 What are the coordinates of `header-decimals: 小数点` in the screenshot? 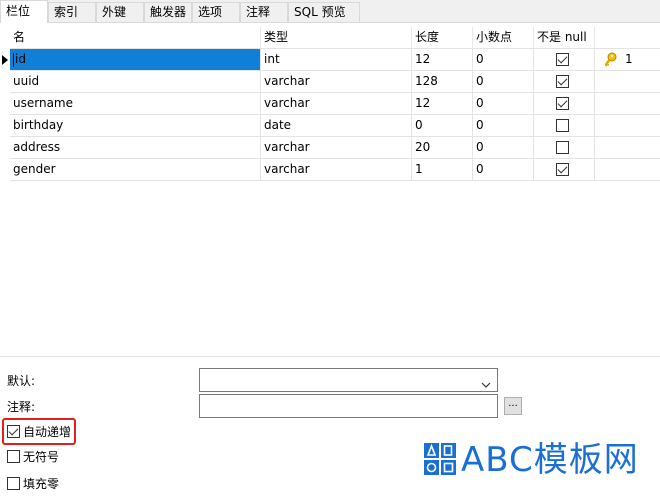 It's located at (503, 38).